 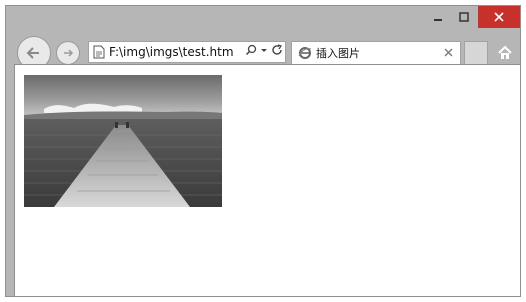 I want to click on maximize-button, so click(x=464, y=17).